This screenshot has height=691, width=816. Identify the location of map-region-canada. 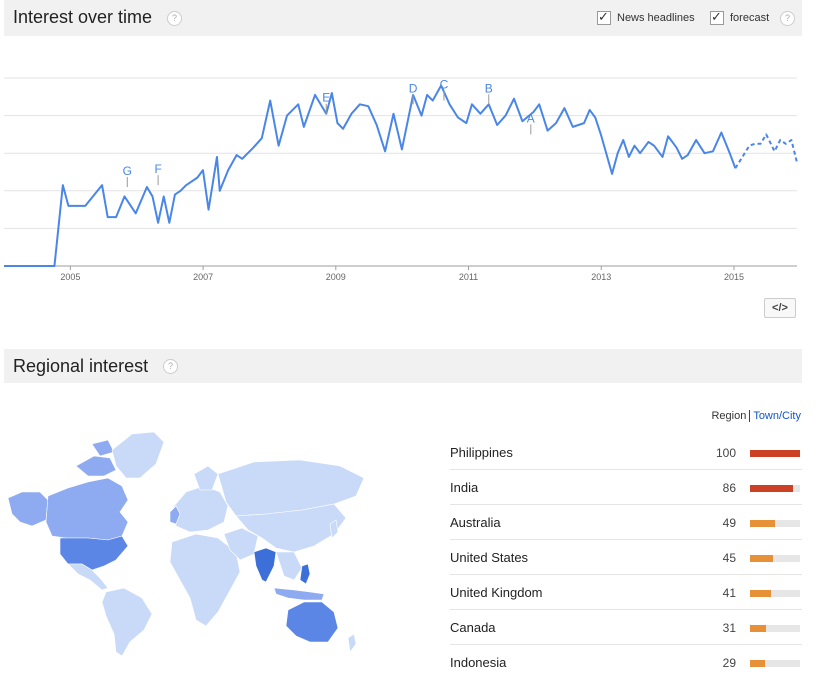
(87, 509).